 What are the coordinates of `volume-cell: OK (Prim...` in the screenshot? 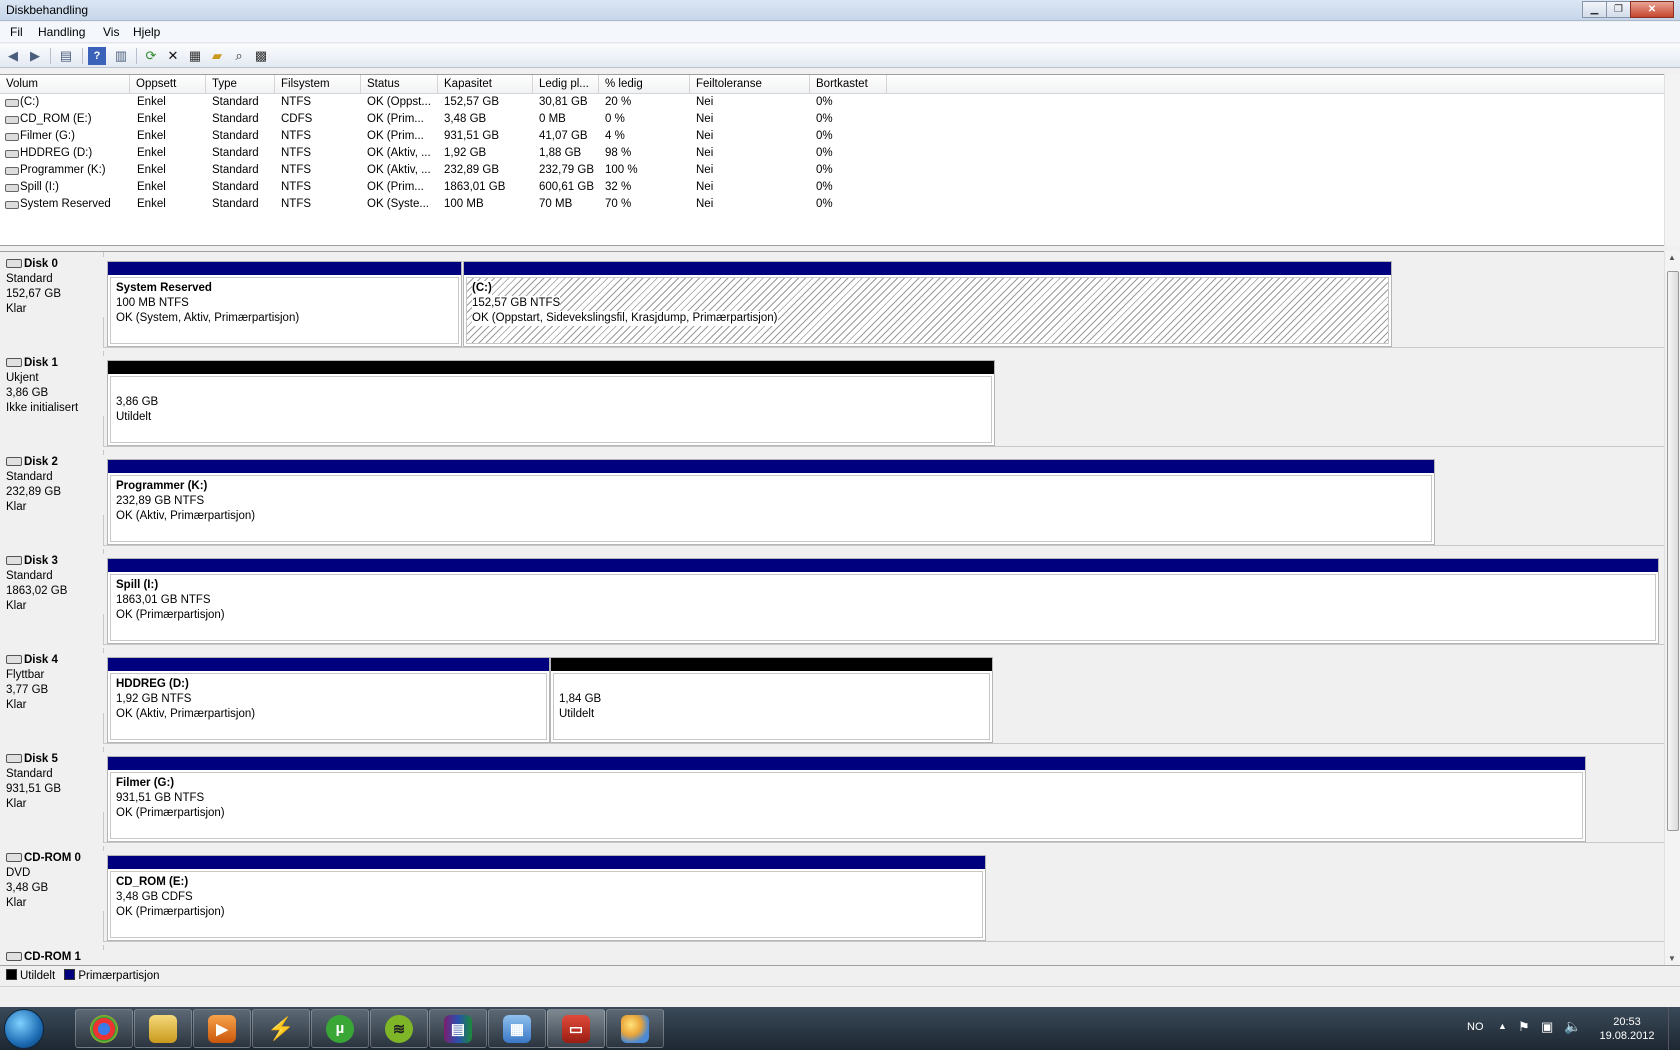 It's located at (395, 187).